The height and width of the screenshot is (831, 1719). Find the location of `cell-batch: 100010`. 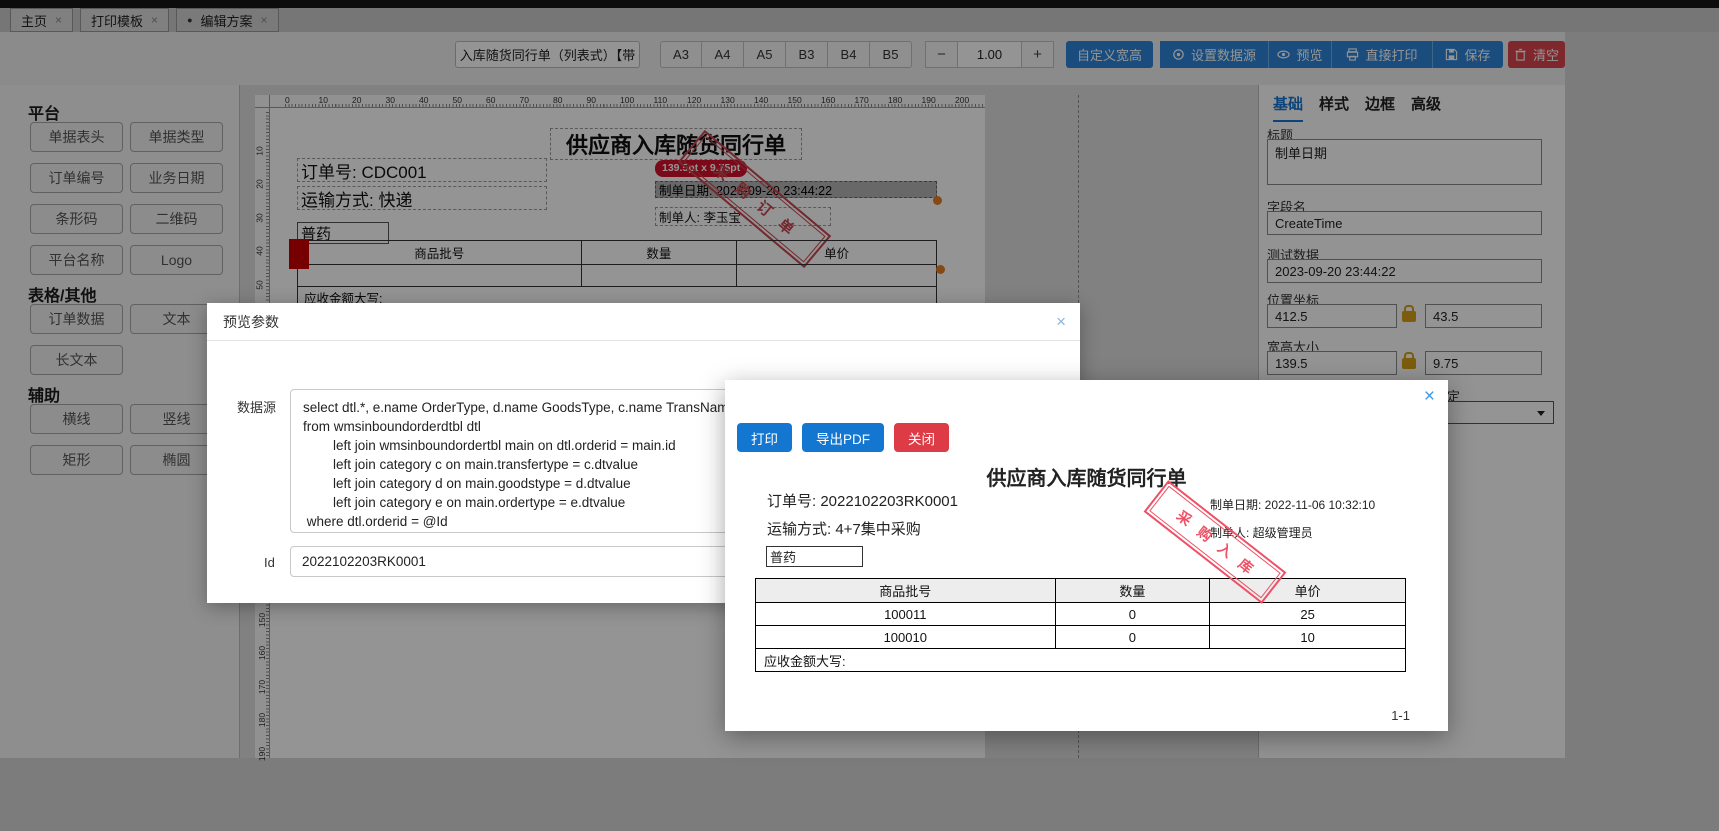

cell-batch: 100010 is located at coordinates (905, 637).